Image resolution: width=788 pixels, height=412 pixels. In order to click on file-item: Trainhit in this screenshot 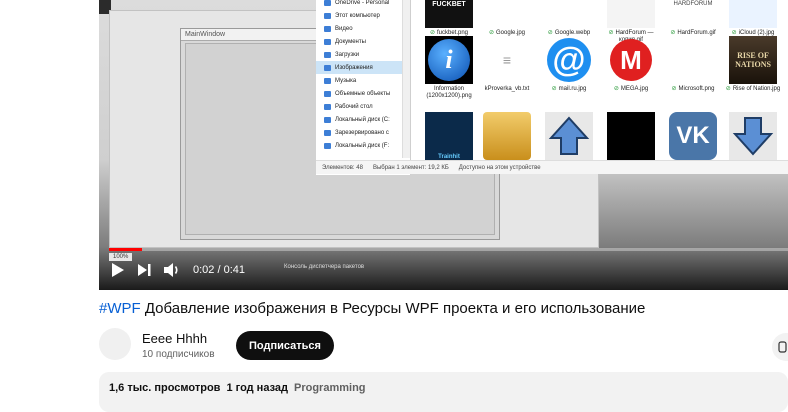, I will do `click(449, 137)`.